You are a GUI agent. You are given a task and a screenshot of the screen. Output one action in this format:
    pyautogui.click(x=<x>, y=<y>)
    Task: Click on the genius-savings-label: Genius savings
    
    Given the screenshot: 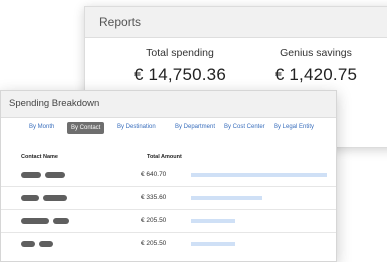 What is the action you would take?
    pyautogui.click(x=316, y=53)
    